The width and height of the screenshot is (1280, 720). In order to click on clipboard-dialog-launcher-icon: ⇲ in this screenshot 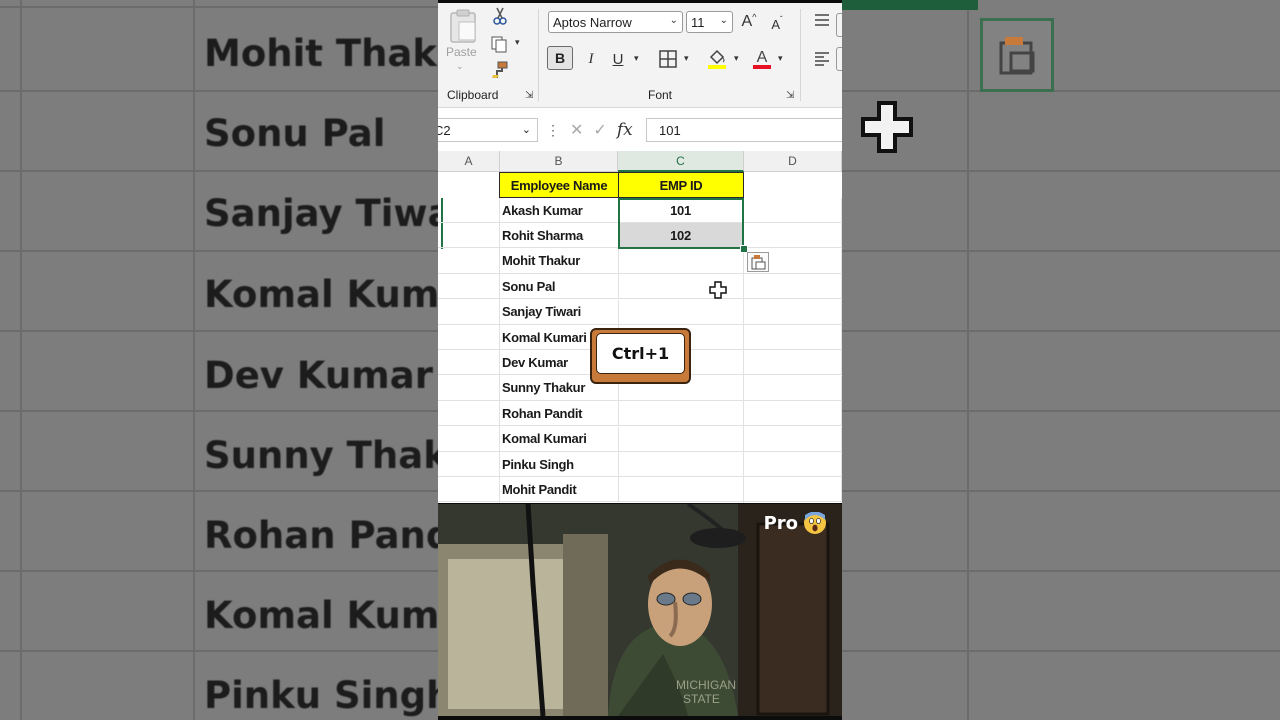, I will do `click(529, 95)`.